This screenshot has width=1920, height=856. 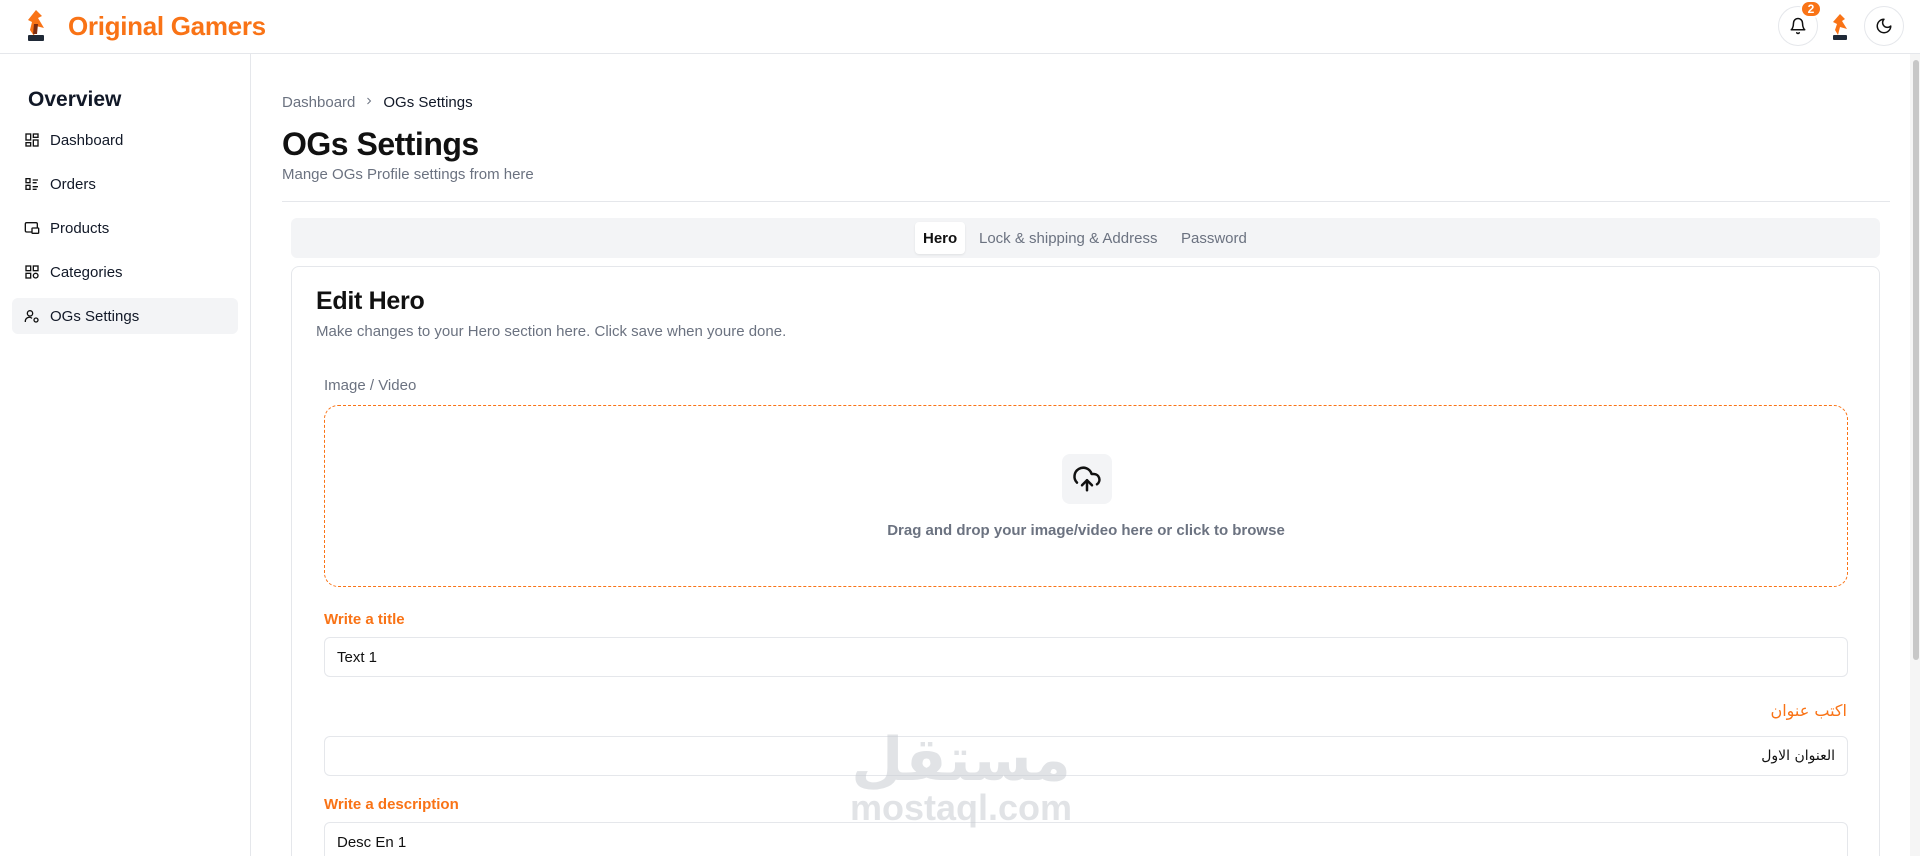 What do you see at coordinates (1086, 201) in the screenshot?
I see `divider` at bounding box center [1086, 201].